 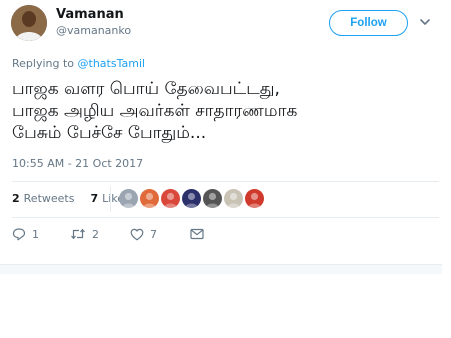 I want to click on author-name: Vamanan, so click(x=90, y=14).